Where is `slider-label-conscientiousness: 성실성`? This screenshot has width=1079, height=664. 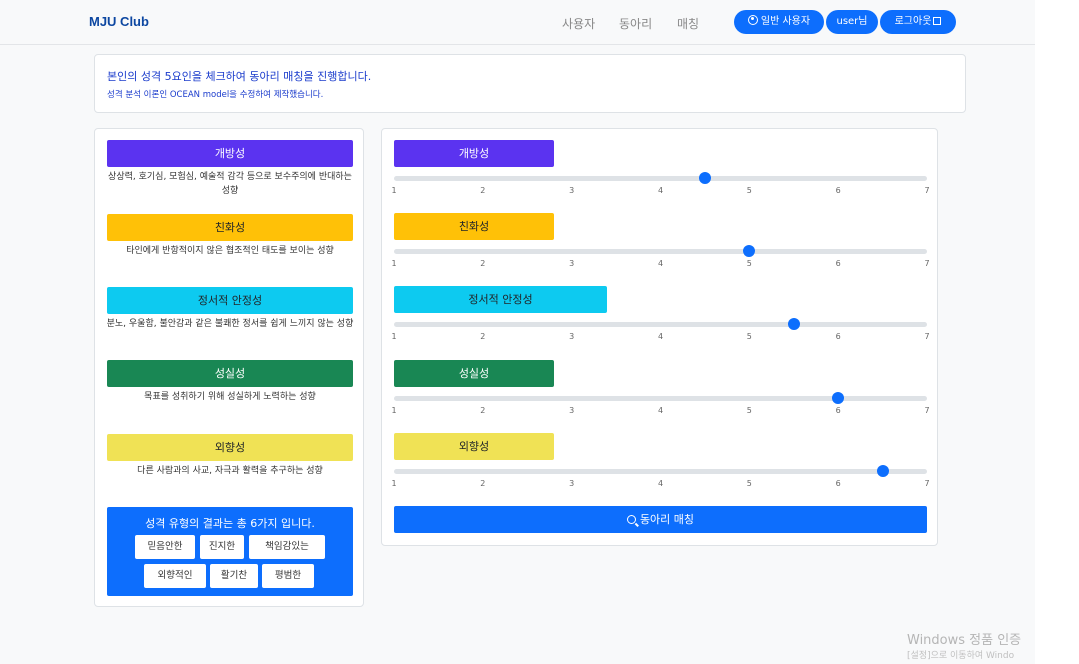 slider-label-conscientiousness: 성실성 is located at coordinates (474, 373).